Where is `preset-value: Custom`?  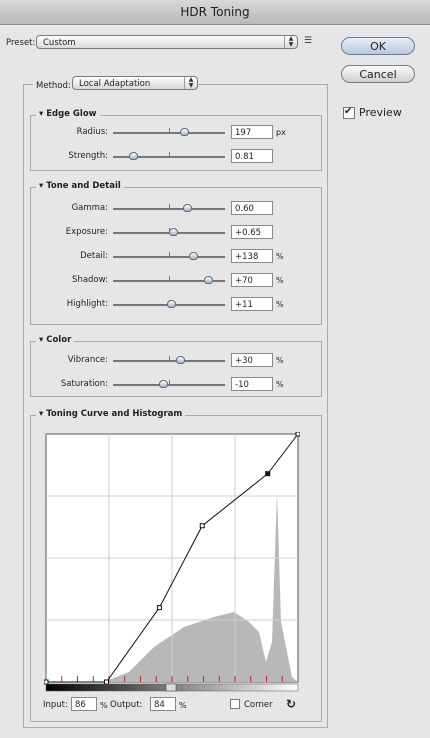
preset-value: Custom is located at coordinates (59, 43).